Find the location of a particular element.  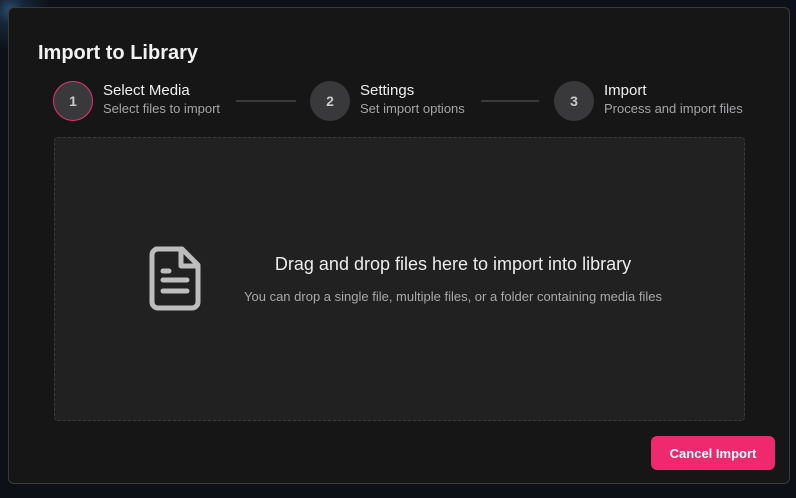

step-text: Select Media Select files to import is located at coordinates (161, 100).